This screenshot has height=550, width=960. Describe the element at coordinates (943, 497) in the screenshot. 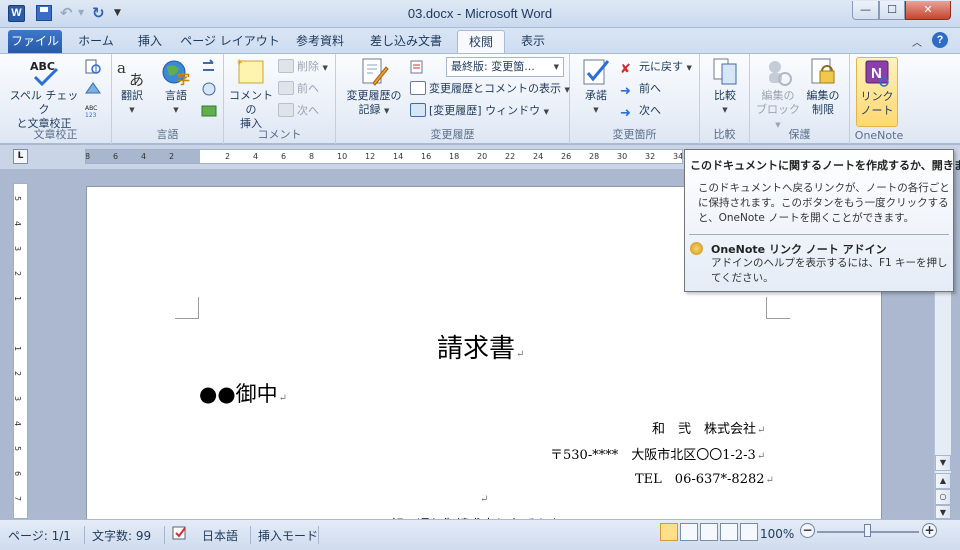

I see `select-browse-object-icon: ○` at that location.